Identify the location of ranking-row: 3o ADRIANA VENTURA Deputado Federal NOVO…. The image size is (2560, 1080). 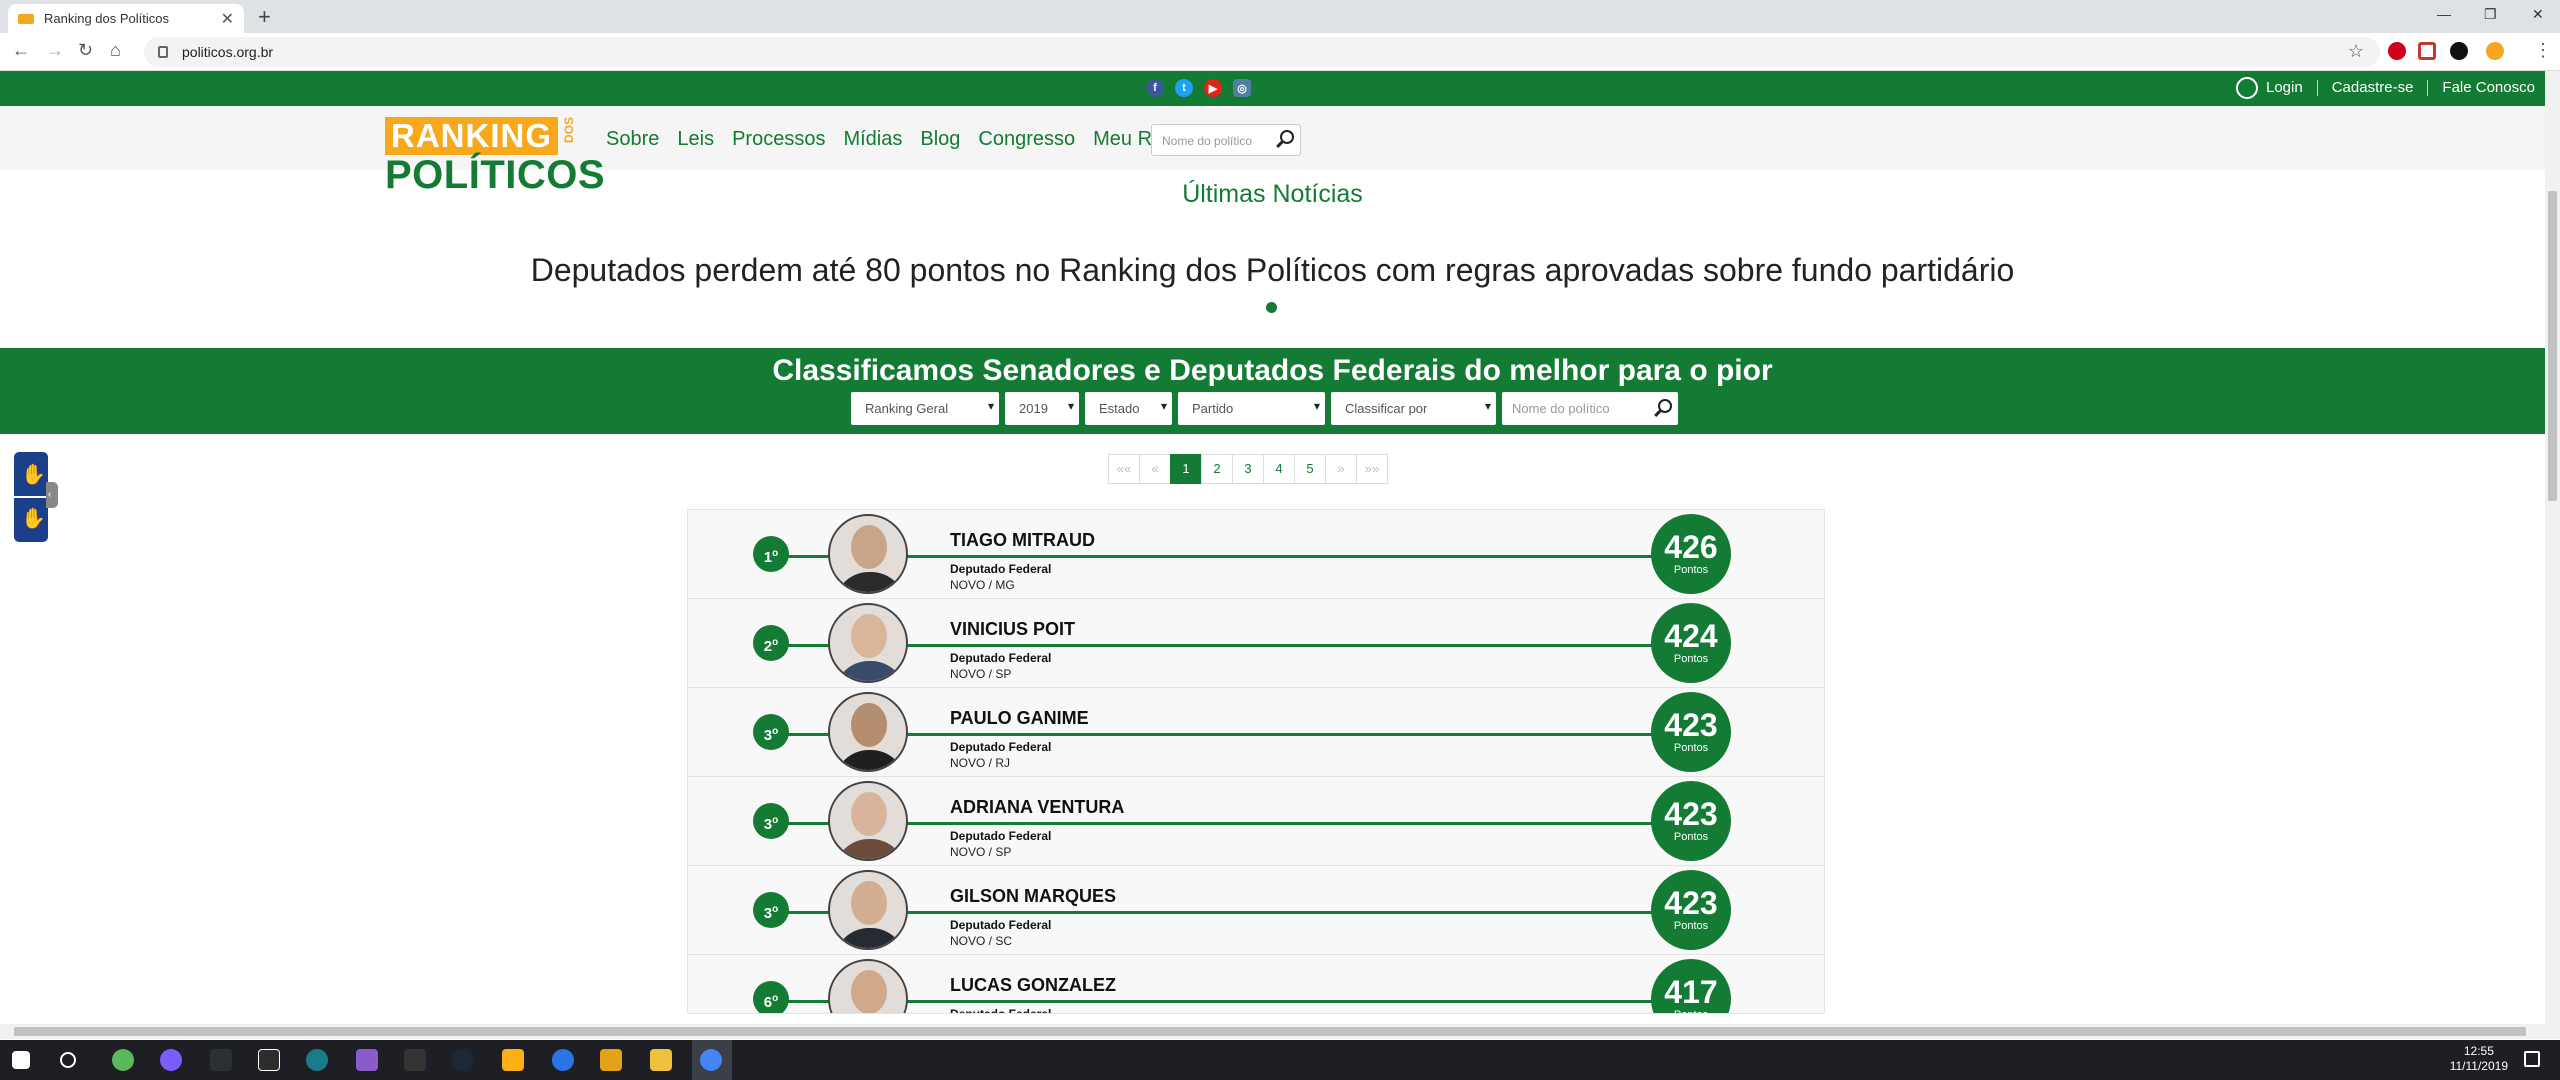
(1256, 821).